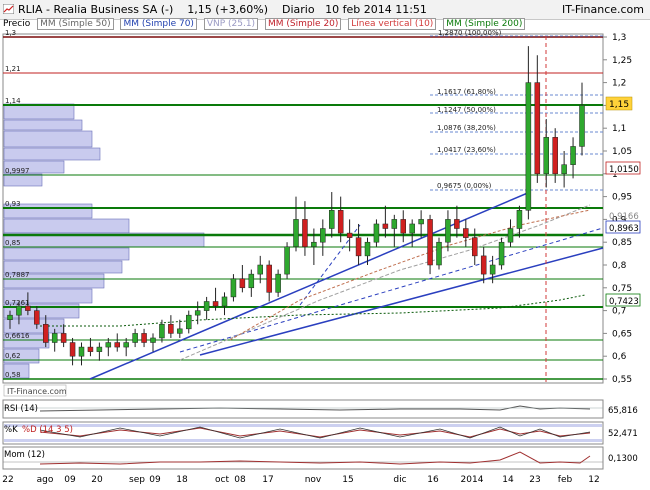 The height and width of the screenshot is (490, 650). I want to click on price-tick-label: 0,65, so click(622, 334).